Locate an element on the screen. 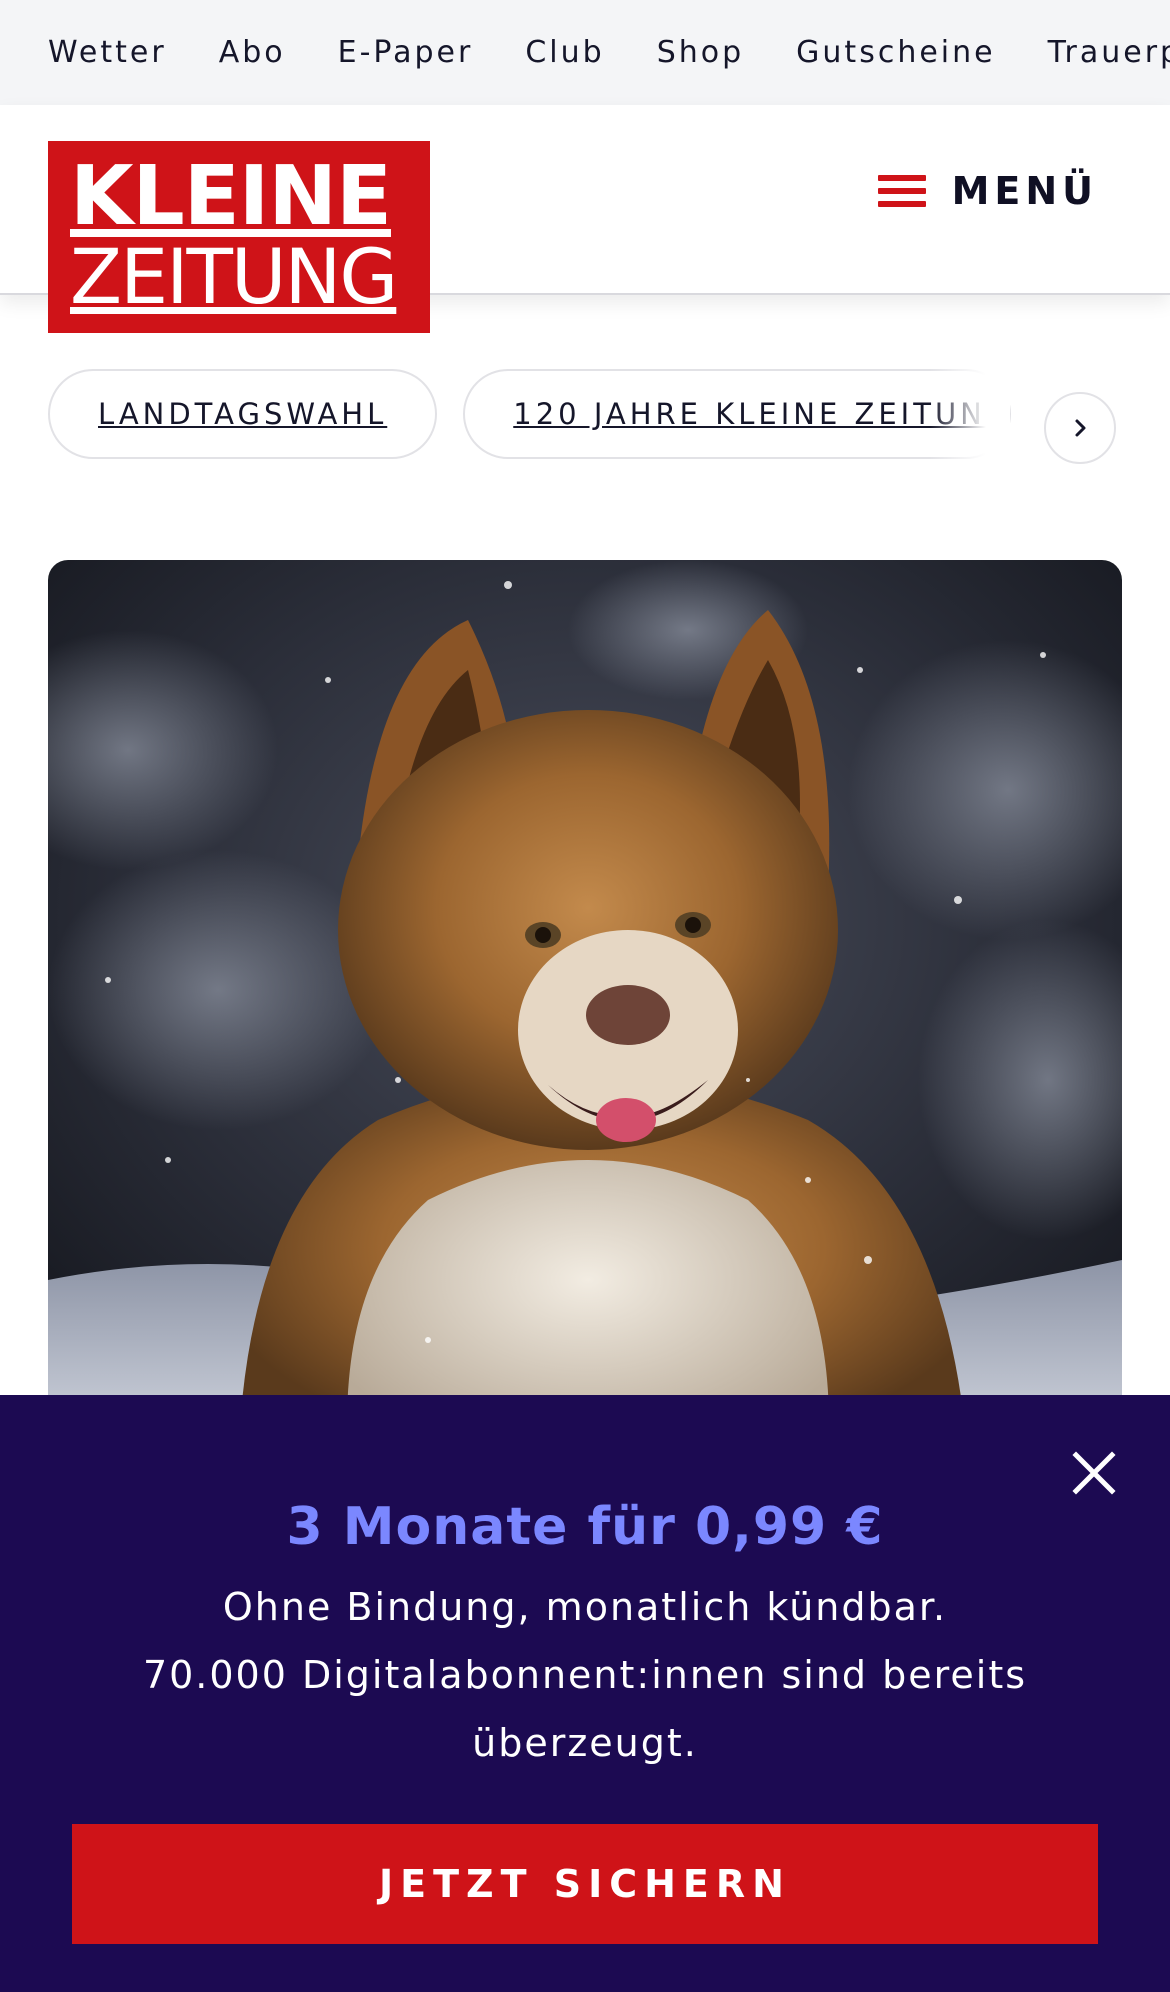  nav-link-gutscheine: Gutscheine is located at coordinates (895, 52).